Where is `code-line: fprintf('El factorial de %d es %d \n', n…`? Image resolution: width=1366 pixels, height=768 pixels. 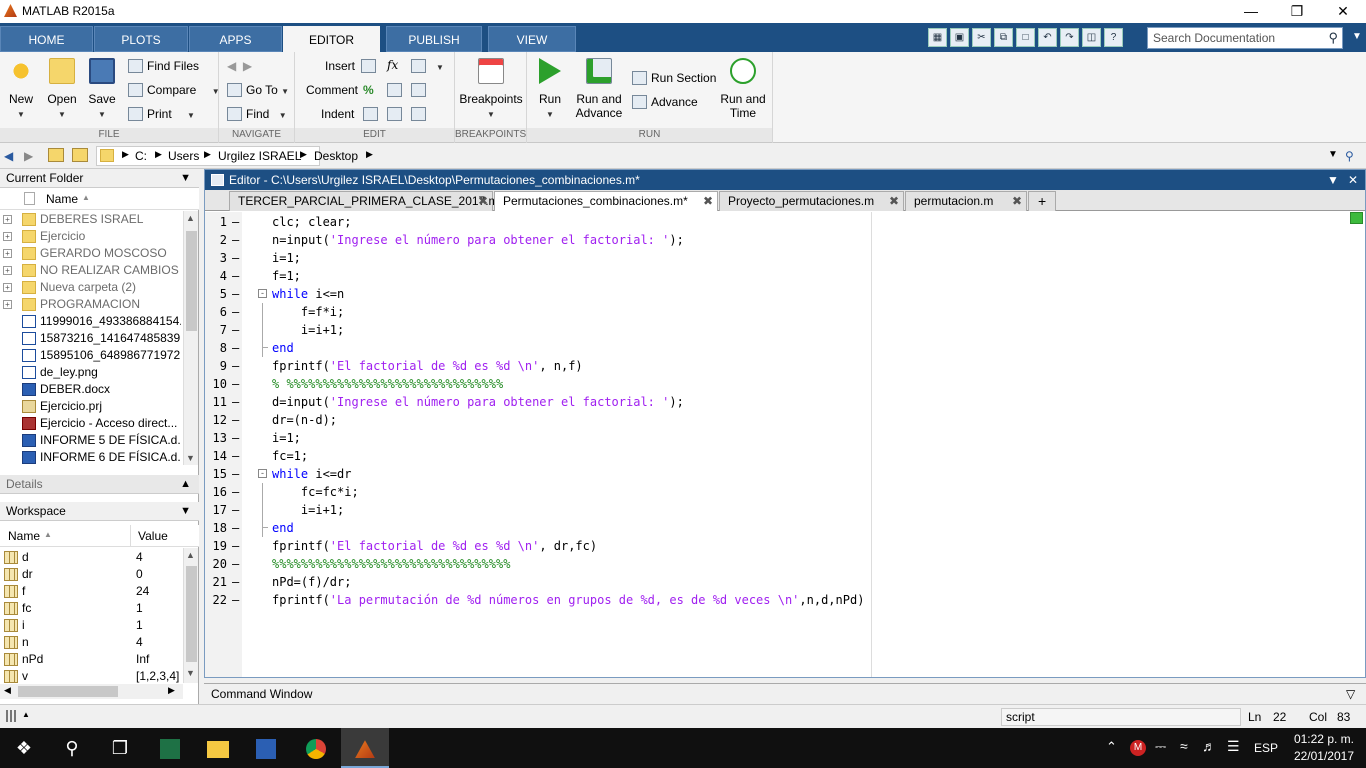
code-line: fprintf('El factorial de %d es %d \n', n… is located at coordinates (427, 366).